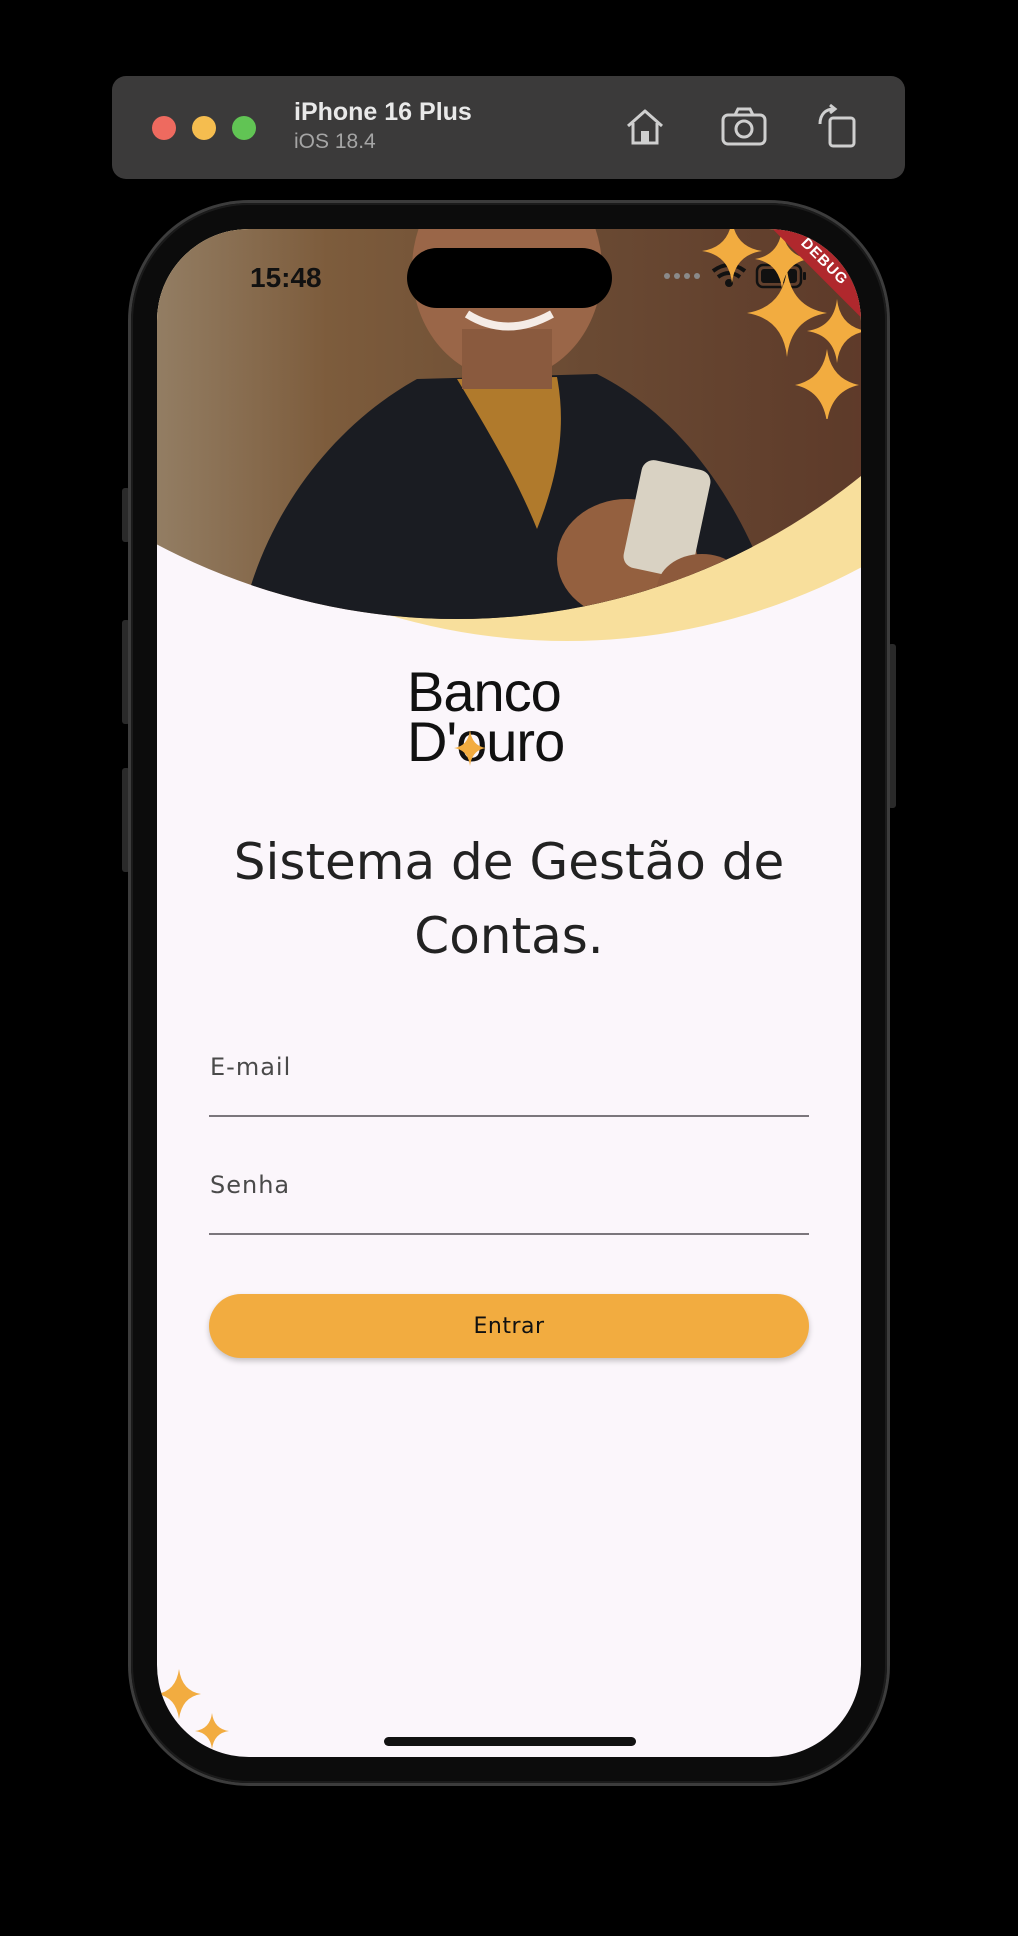 Image resolution: width=1018 pixels, height=1936 pixels. Describe the element at coordinates (126, 820) in the screenshot. I see `volume-down-button` at that location.